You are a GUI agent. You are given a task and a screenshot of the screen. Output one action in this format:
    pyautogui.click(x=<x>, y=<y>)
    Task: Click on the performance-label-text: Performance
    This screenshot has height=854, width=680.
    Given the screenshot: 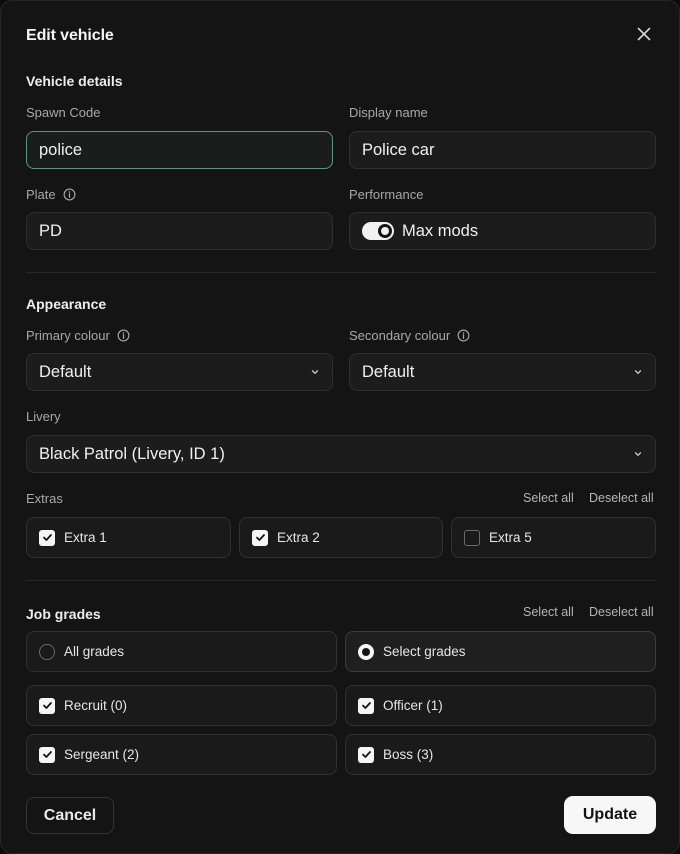 What is the action you would take?
    pyautogui.click(x=386, y=194)
    